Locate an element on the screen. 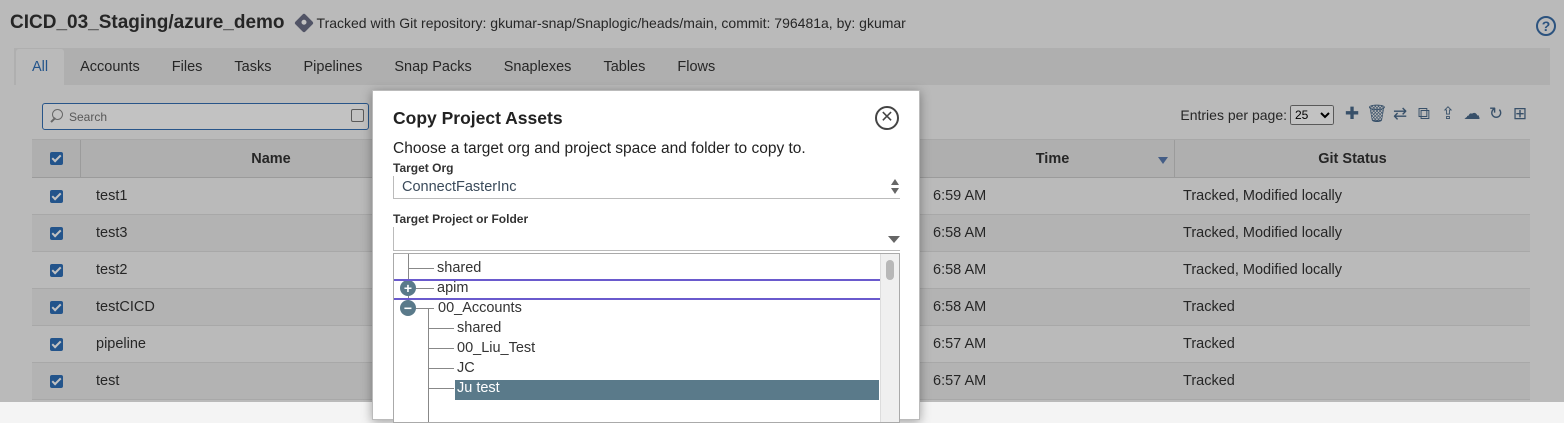 This screenshot has height=423, width=1564. tree-item-00-accounts: 00_Accounts is located at coordinates (480, 308).